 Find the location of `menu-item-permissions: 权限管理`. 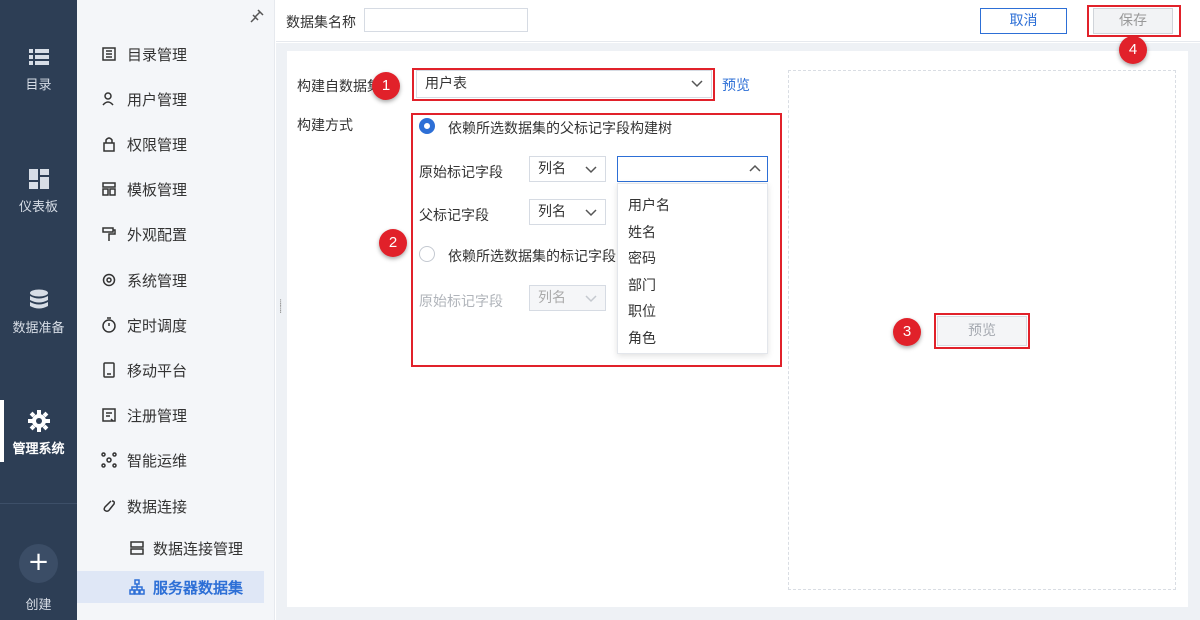

menu-item-permissions: 权限管理 is located at coordinates (176, 144).